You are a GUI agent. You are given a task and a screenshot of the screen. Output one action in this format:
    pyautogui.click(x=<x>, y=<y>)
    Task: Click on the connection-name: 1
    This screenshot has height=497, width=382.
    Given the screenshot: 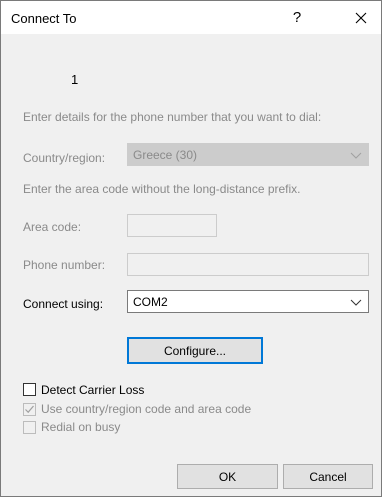 What is the action you would take?
    pyautogui.click(x=75, y=79)
    